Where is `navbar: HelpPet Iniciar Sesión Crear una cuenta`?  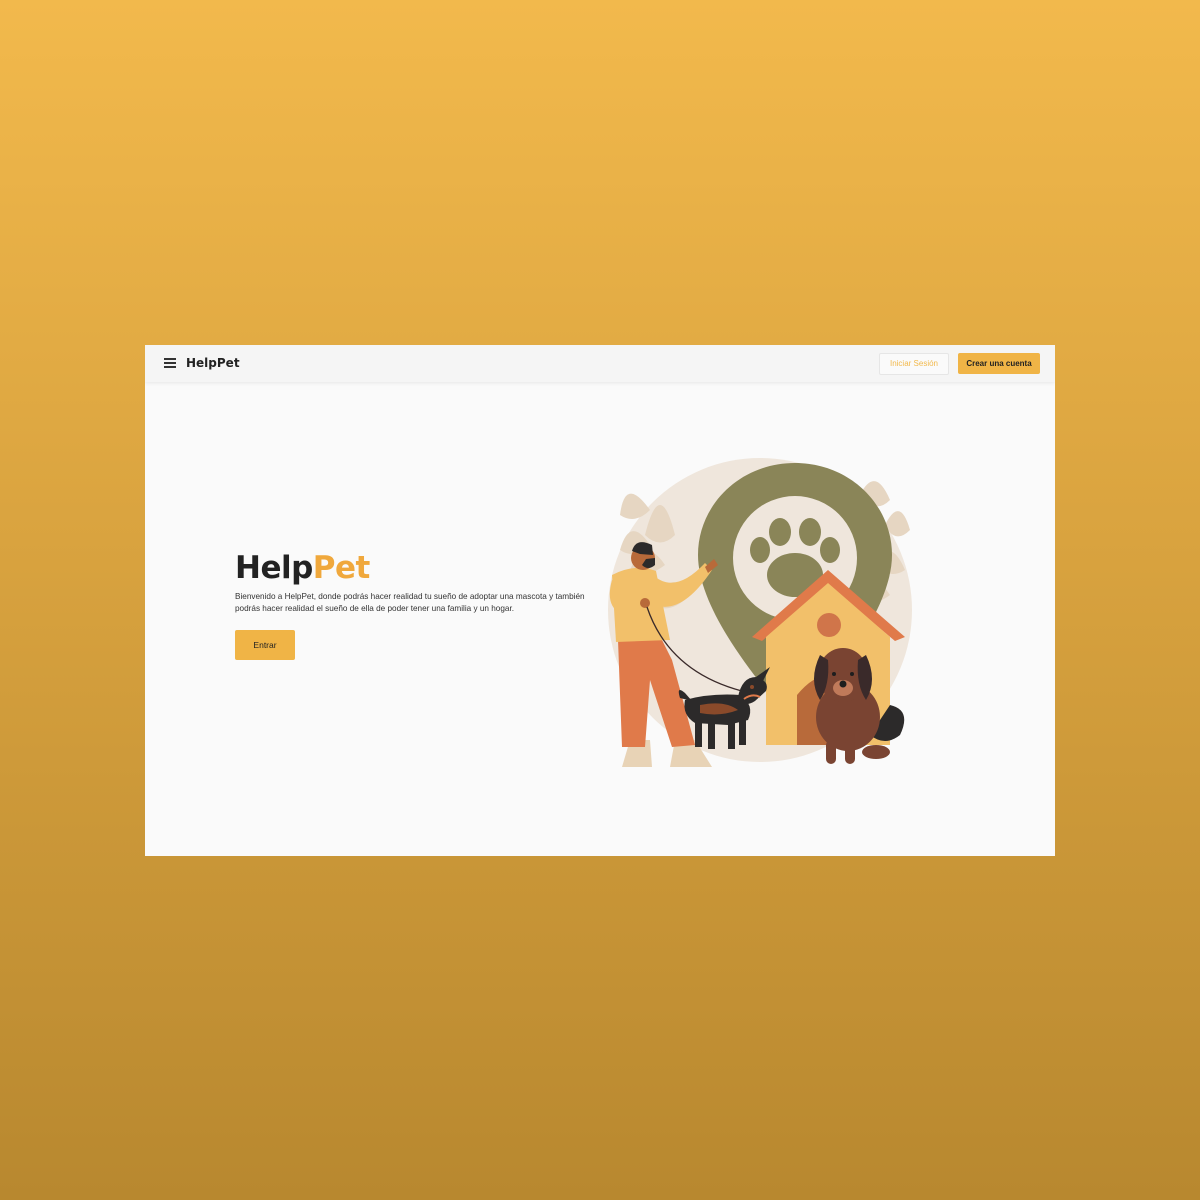
navbar: HelpPet Iniciar Sesión Crear una cuenta is located at coordinates (600, 363).